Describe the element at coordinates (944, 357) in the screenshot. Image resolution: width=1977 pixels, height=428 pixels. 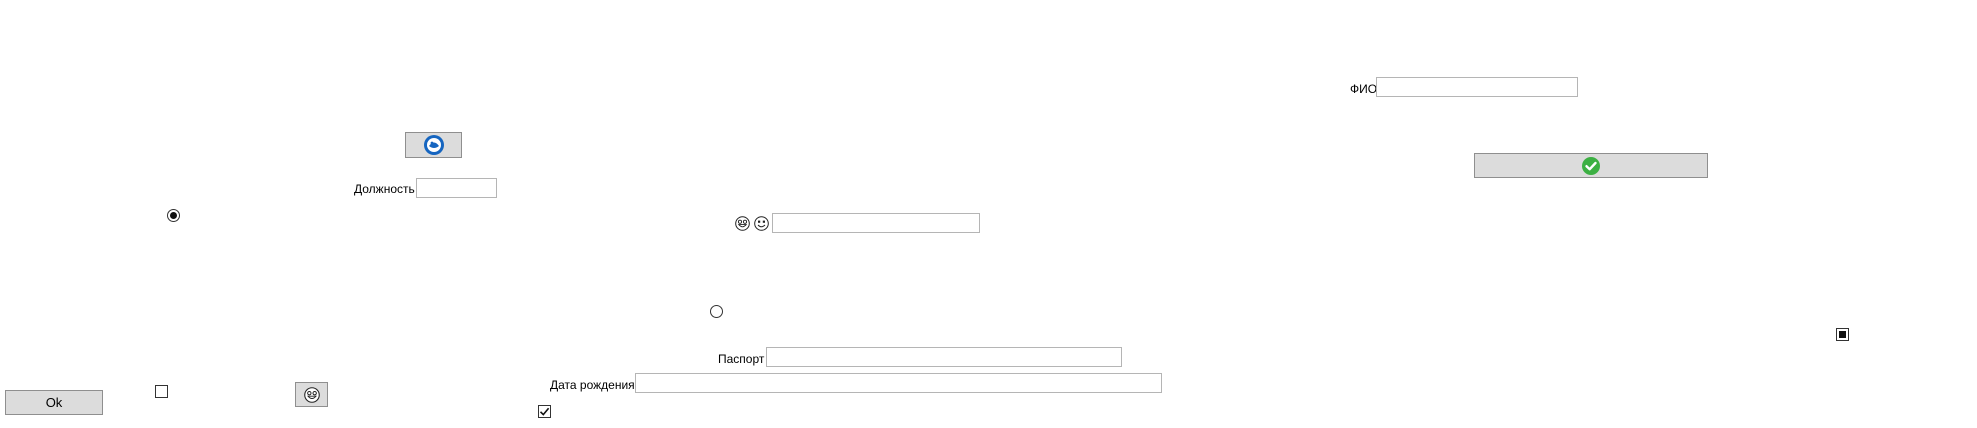
I see `passport-field` at that location.